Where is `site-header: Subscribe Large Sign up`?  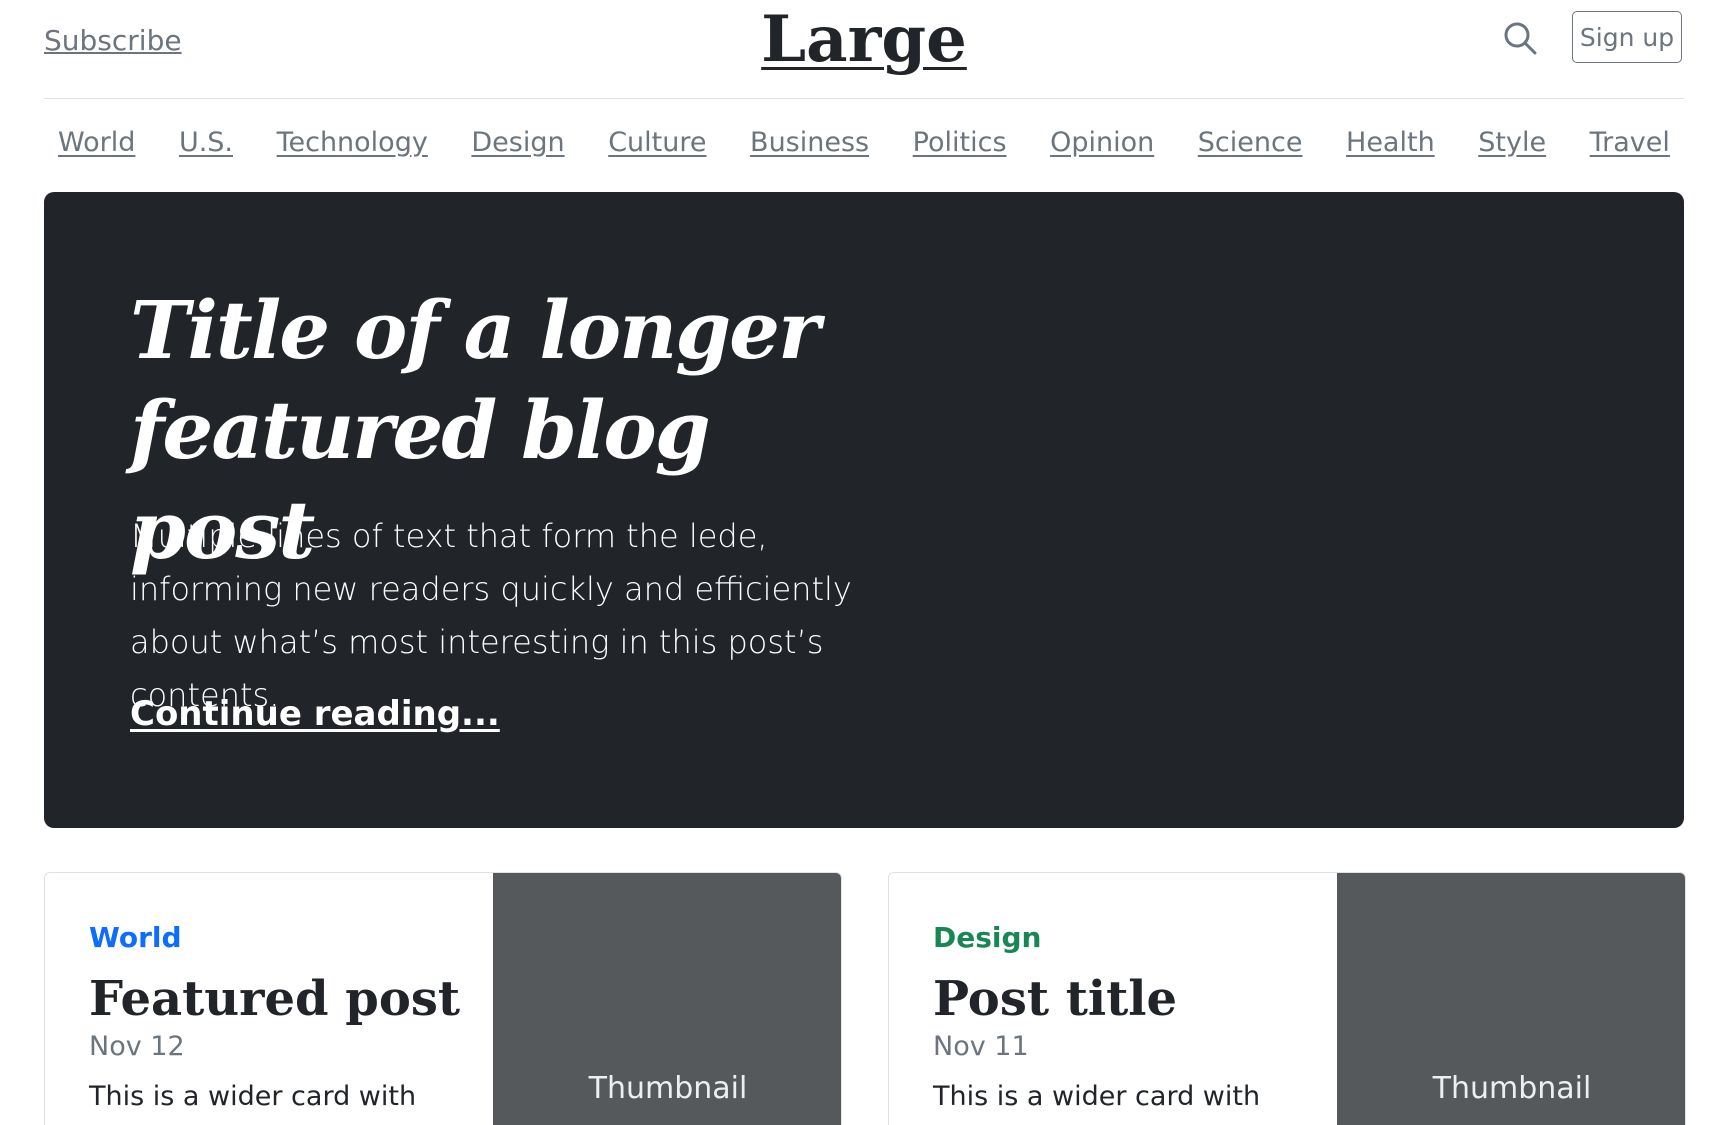 site-header: Subscribe Large Sign up is located at coordinates (864, 49).